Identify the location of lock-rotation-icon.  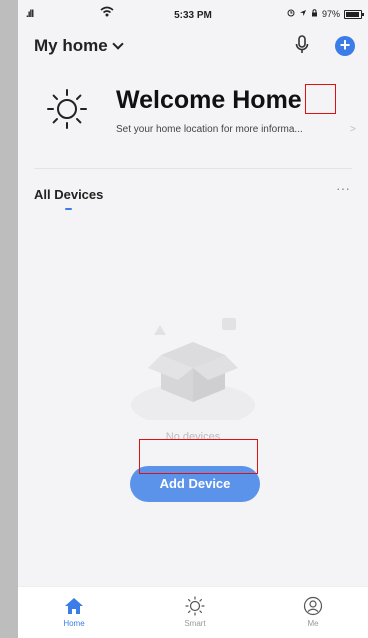
(314, 14).